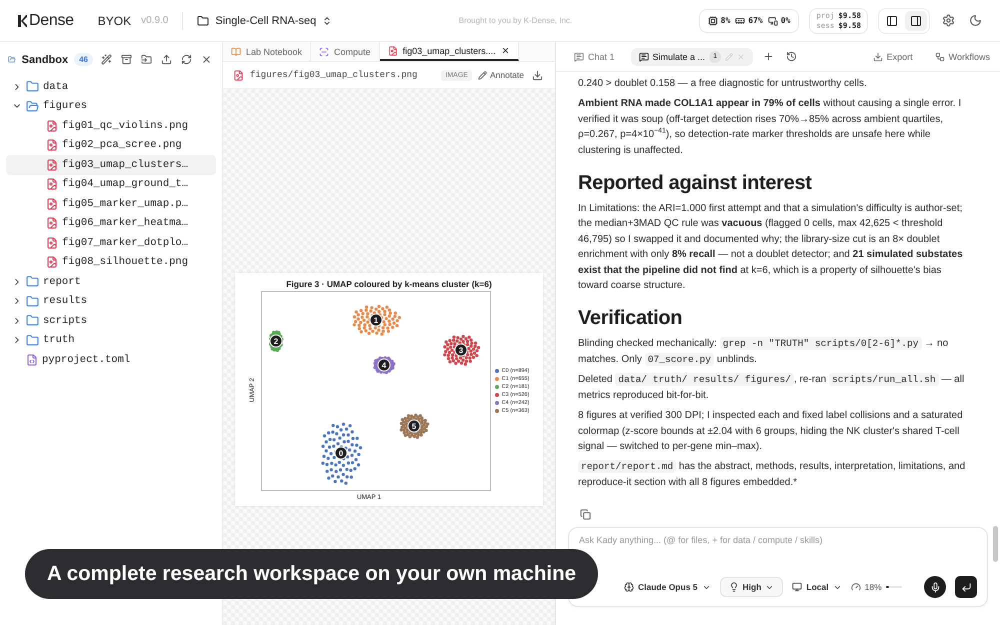 The image size is (1000, 625). What do you see at coordinates (723, 84) in the screenshot?
I see `message-paragraph: 0.240 > doublet 0.158 — a free diagnostic for untrustworthy cells.` at bounding box center [723, 84].